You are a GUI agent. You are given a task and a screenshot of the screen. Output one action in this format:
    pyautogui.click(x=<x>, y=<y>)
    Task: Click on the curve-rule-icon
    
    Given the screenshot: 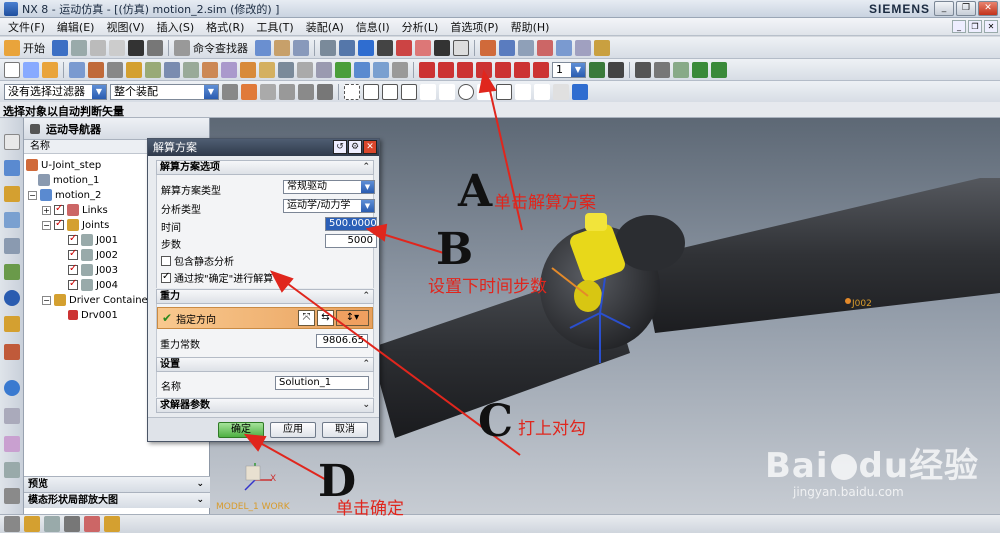 What is the action you would take?
    pyautogui.click(x=306, y=91)
    